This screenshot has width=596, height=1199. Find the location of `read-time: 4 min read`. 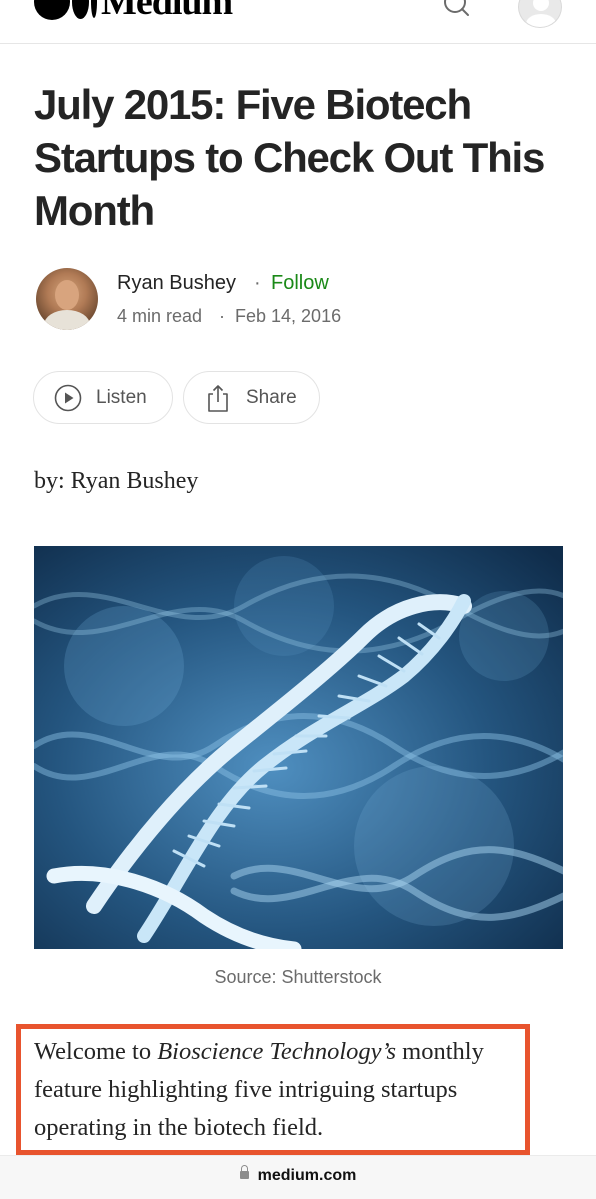

read-time: 4 min read is located at coordinates (160, 316).